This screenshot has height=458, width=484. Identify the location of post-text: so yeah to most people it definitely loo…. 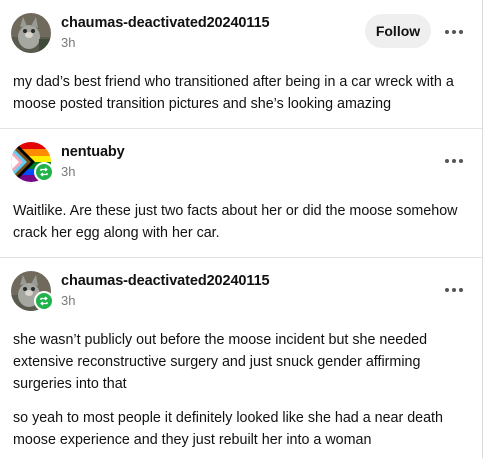
(228, 429).